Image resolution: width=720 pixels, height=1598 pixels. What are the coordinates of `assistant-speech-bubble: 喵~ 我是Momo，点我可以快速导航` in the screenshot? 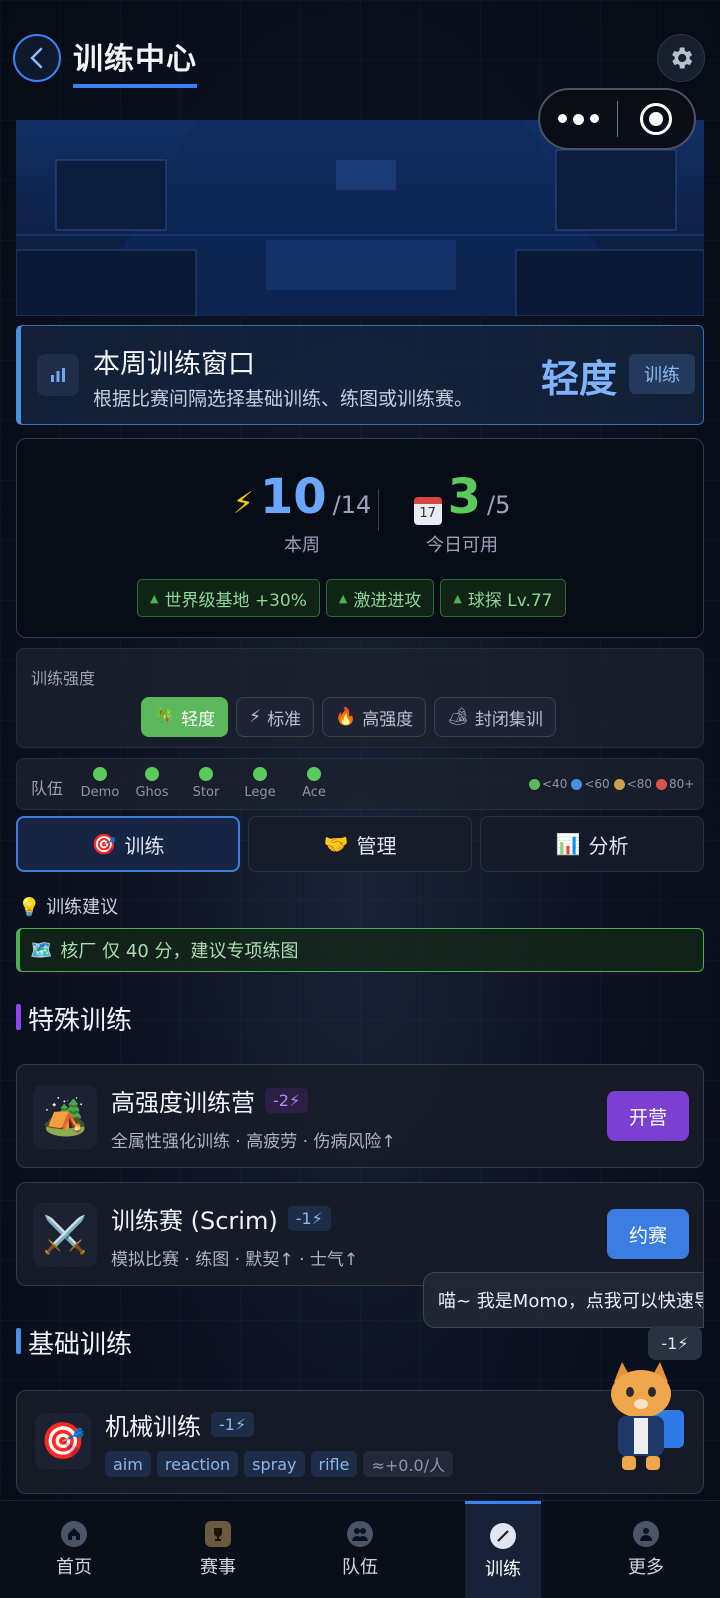 It's located at (563, 1300).